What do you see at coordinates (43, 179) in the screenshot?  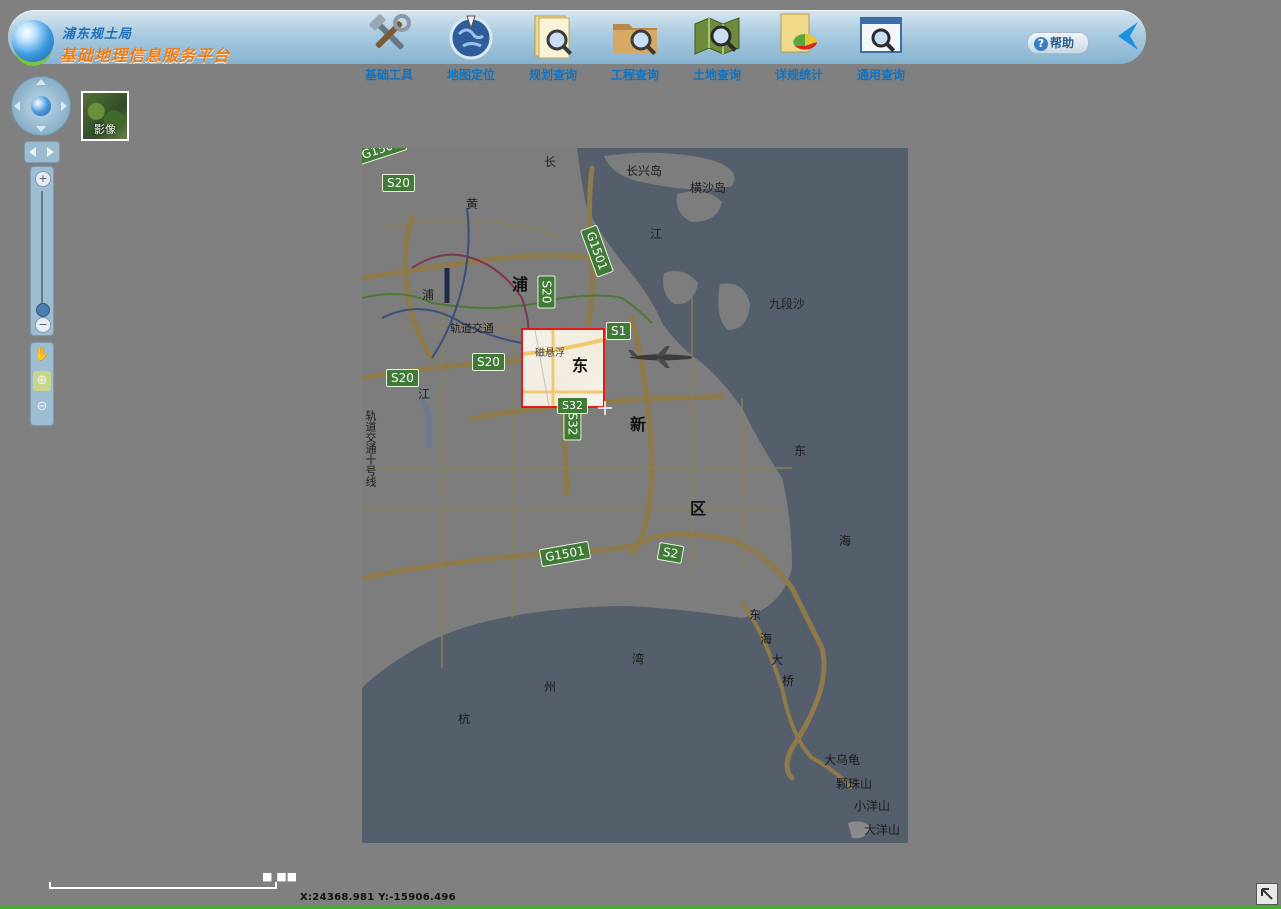 I see `zoom-in-button: +` at bounding box center [43, 179].